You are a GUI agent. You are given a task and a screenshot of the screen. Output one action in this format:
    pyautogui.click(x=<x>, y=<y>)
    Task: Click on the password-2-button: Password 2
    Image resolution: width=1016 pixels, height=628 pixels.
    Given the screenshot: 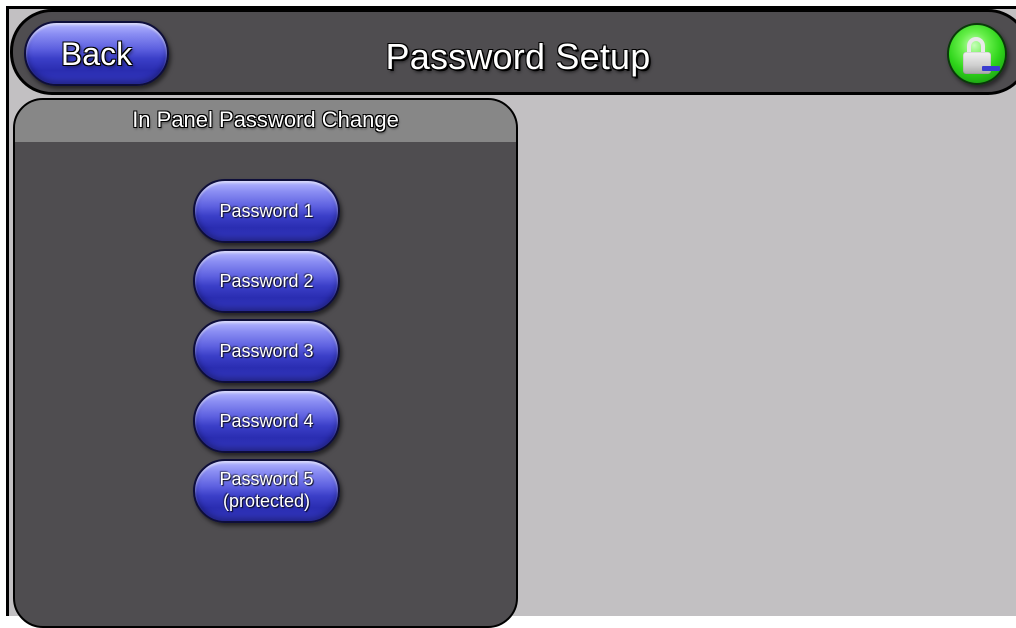 What is the action you would take?
    pyautogui.click(x=266, y=281)
    